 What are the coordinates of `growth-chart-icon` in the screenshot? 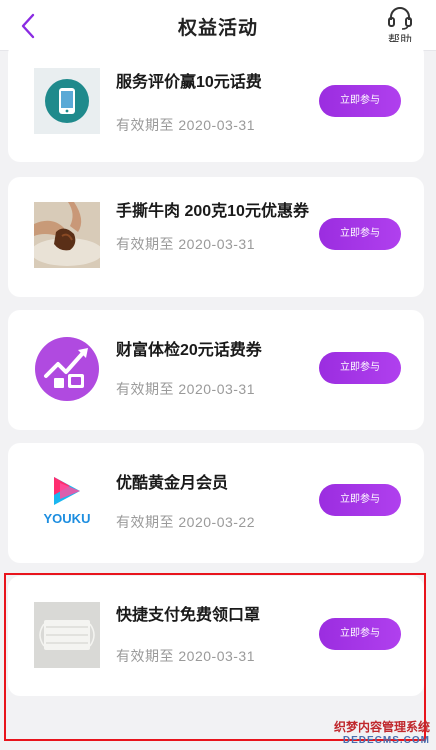 It's located at (67, 369).